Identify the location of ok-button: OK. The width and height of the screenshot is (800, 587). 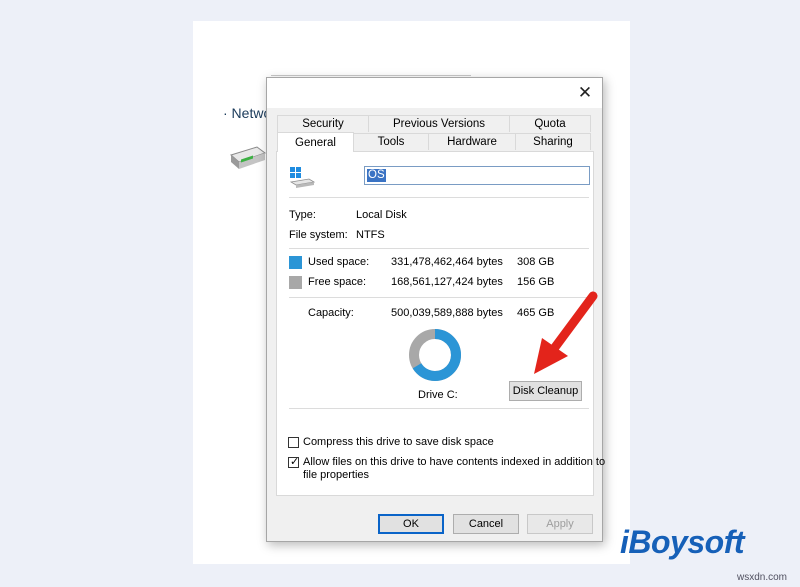
(411, 524).